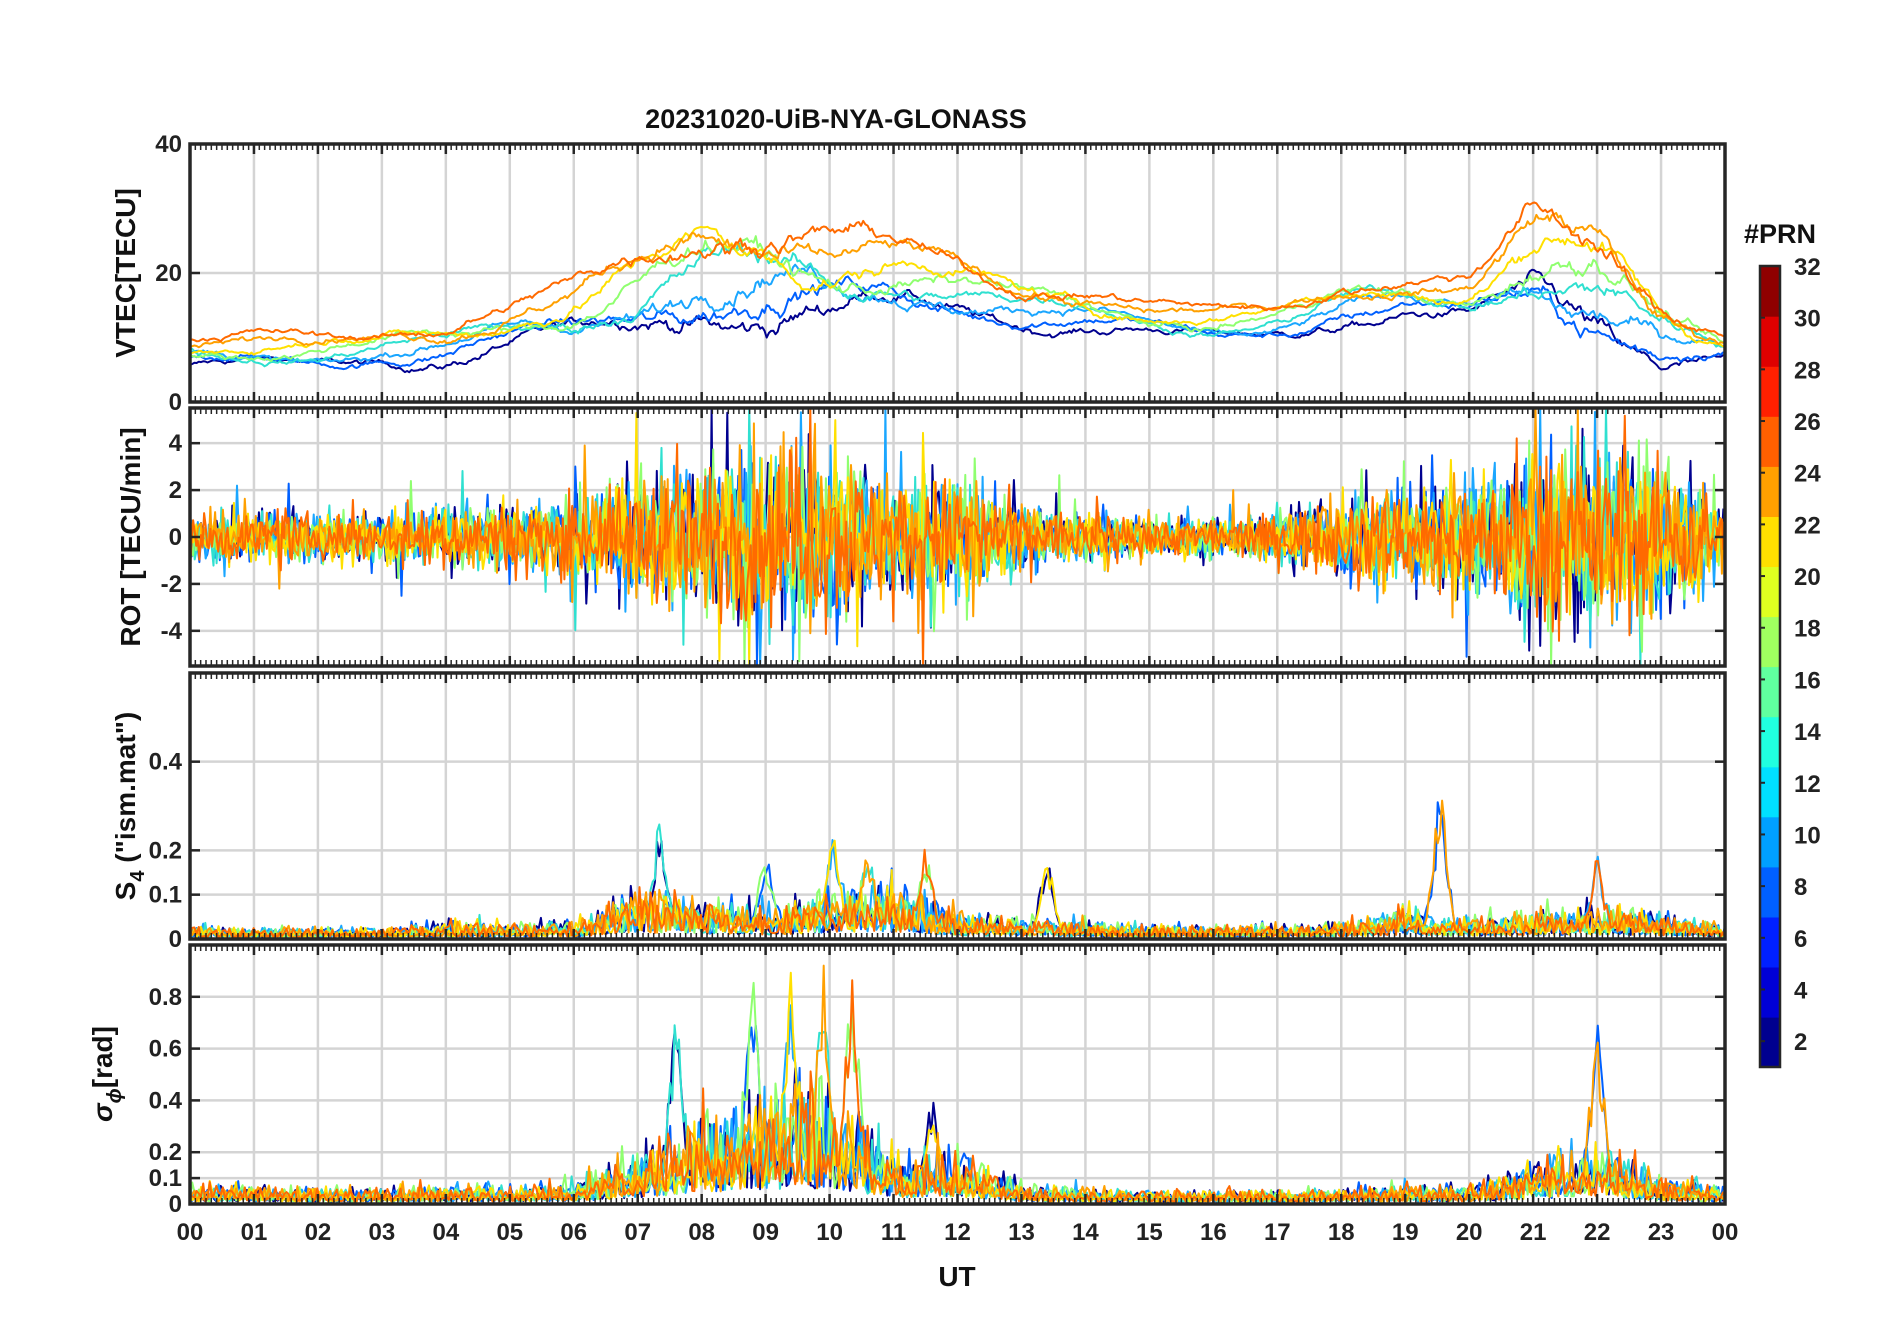 The image size is (1902, 1330). I want to click on chart-title: 20231020-UiB-NYA-GLONASS, so click(836, 119).